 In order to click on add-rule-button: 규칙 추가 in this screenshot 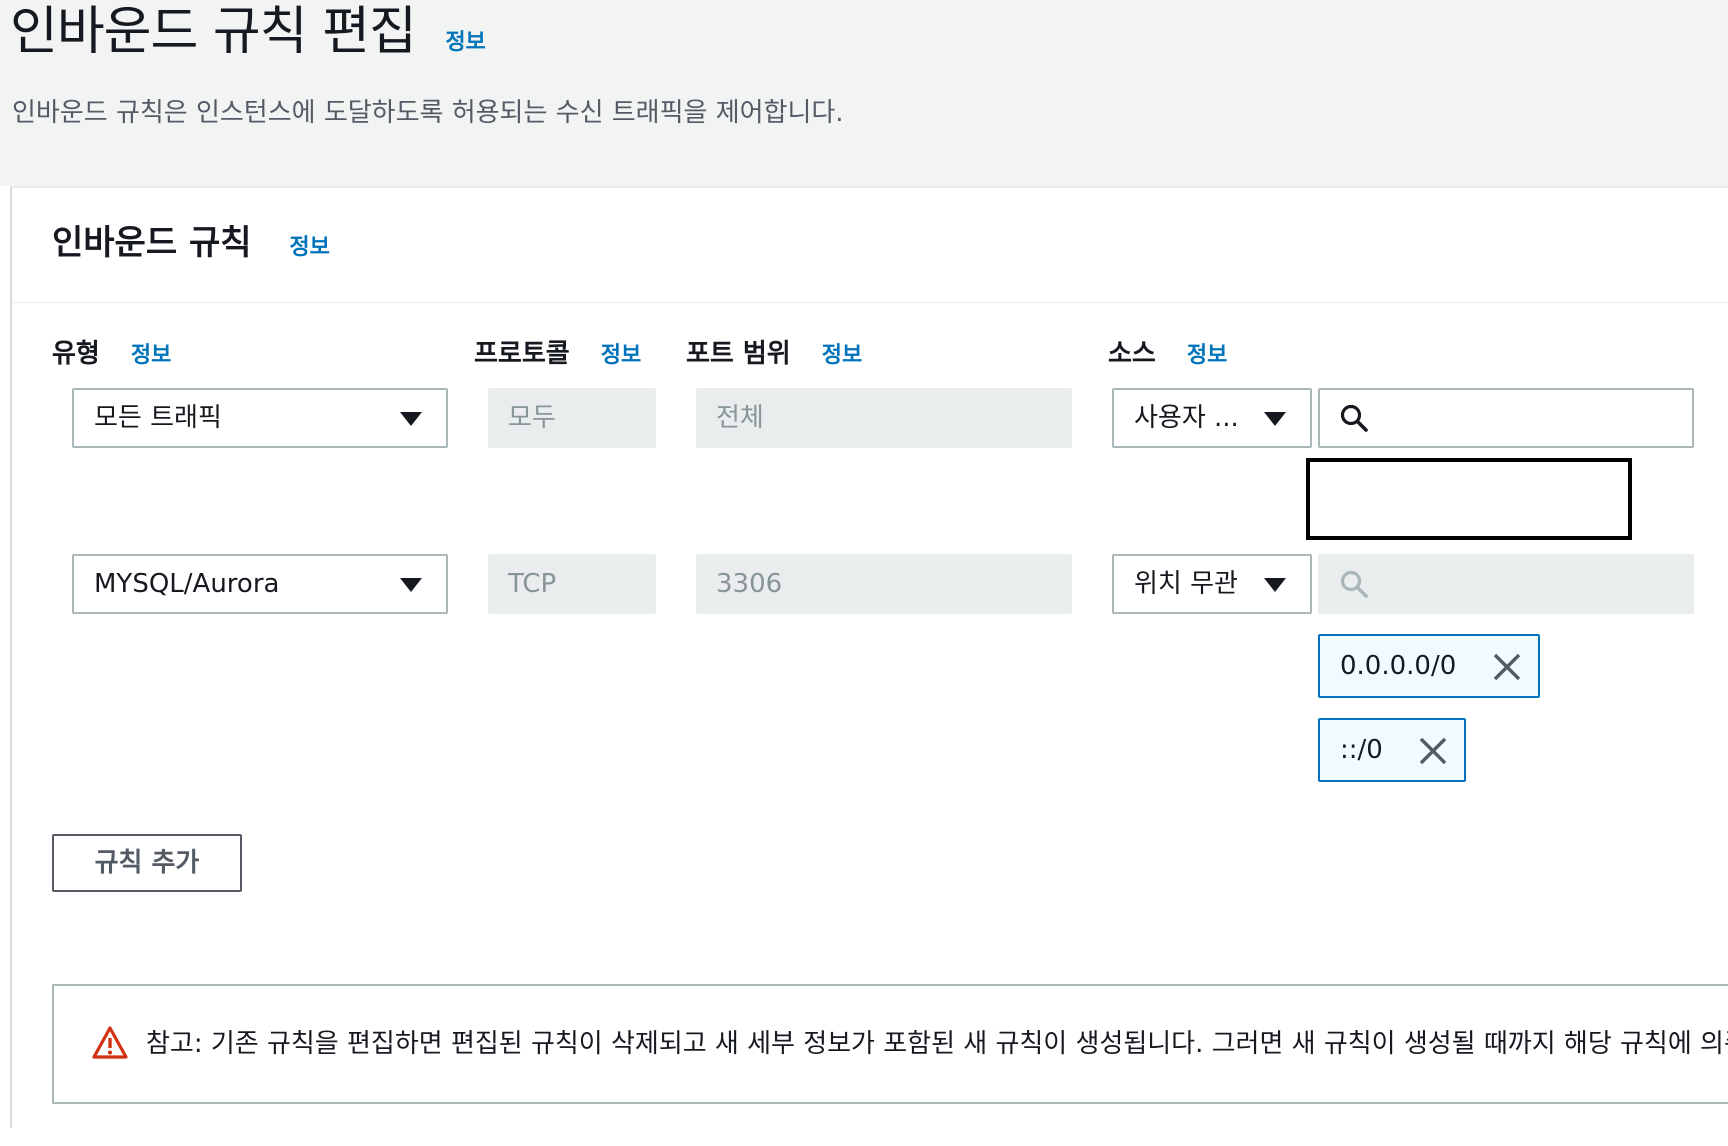, I will do `click(147, 863)`.